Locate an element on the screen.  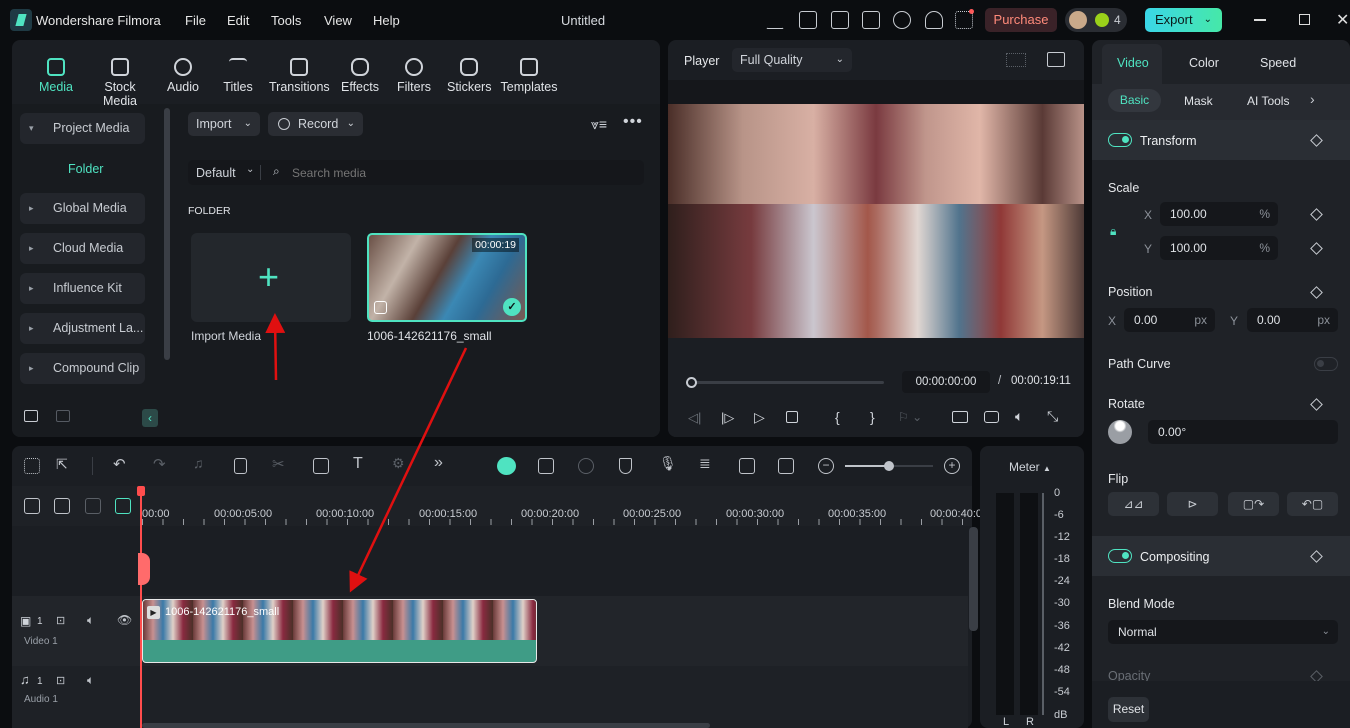
export-button: Export ⌄ is located at coordinates (1183, 20).